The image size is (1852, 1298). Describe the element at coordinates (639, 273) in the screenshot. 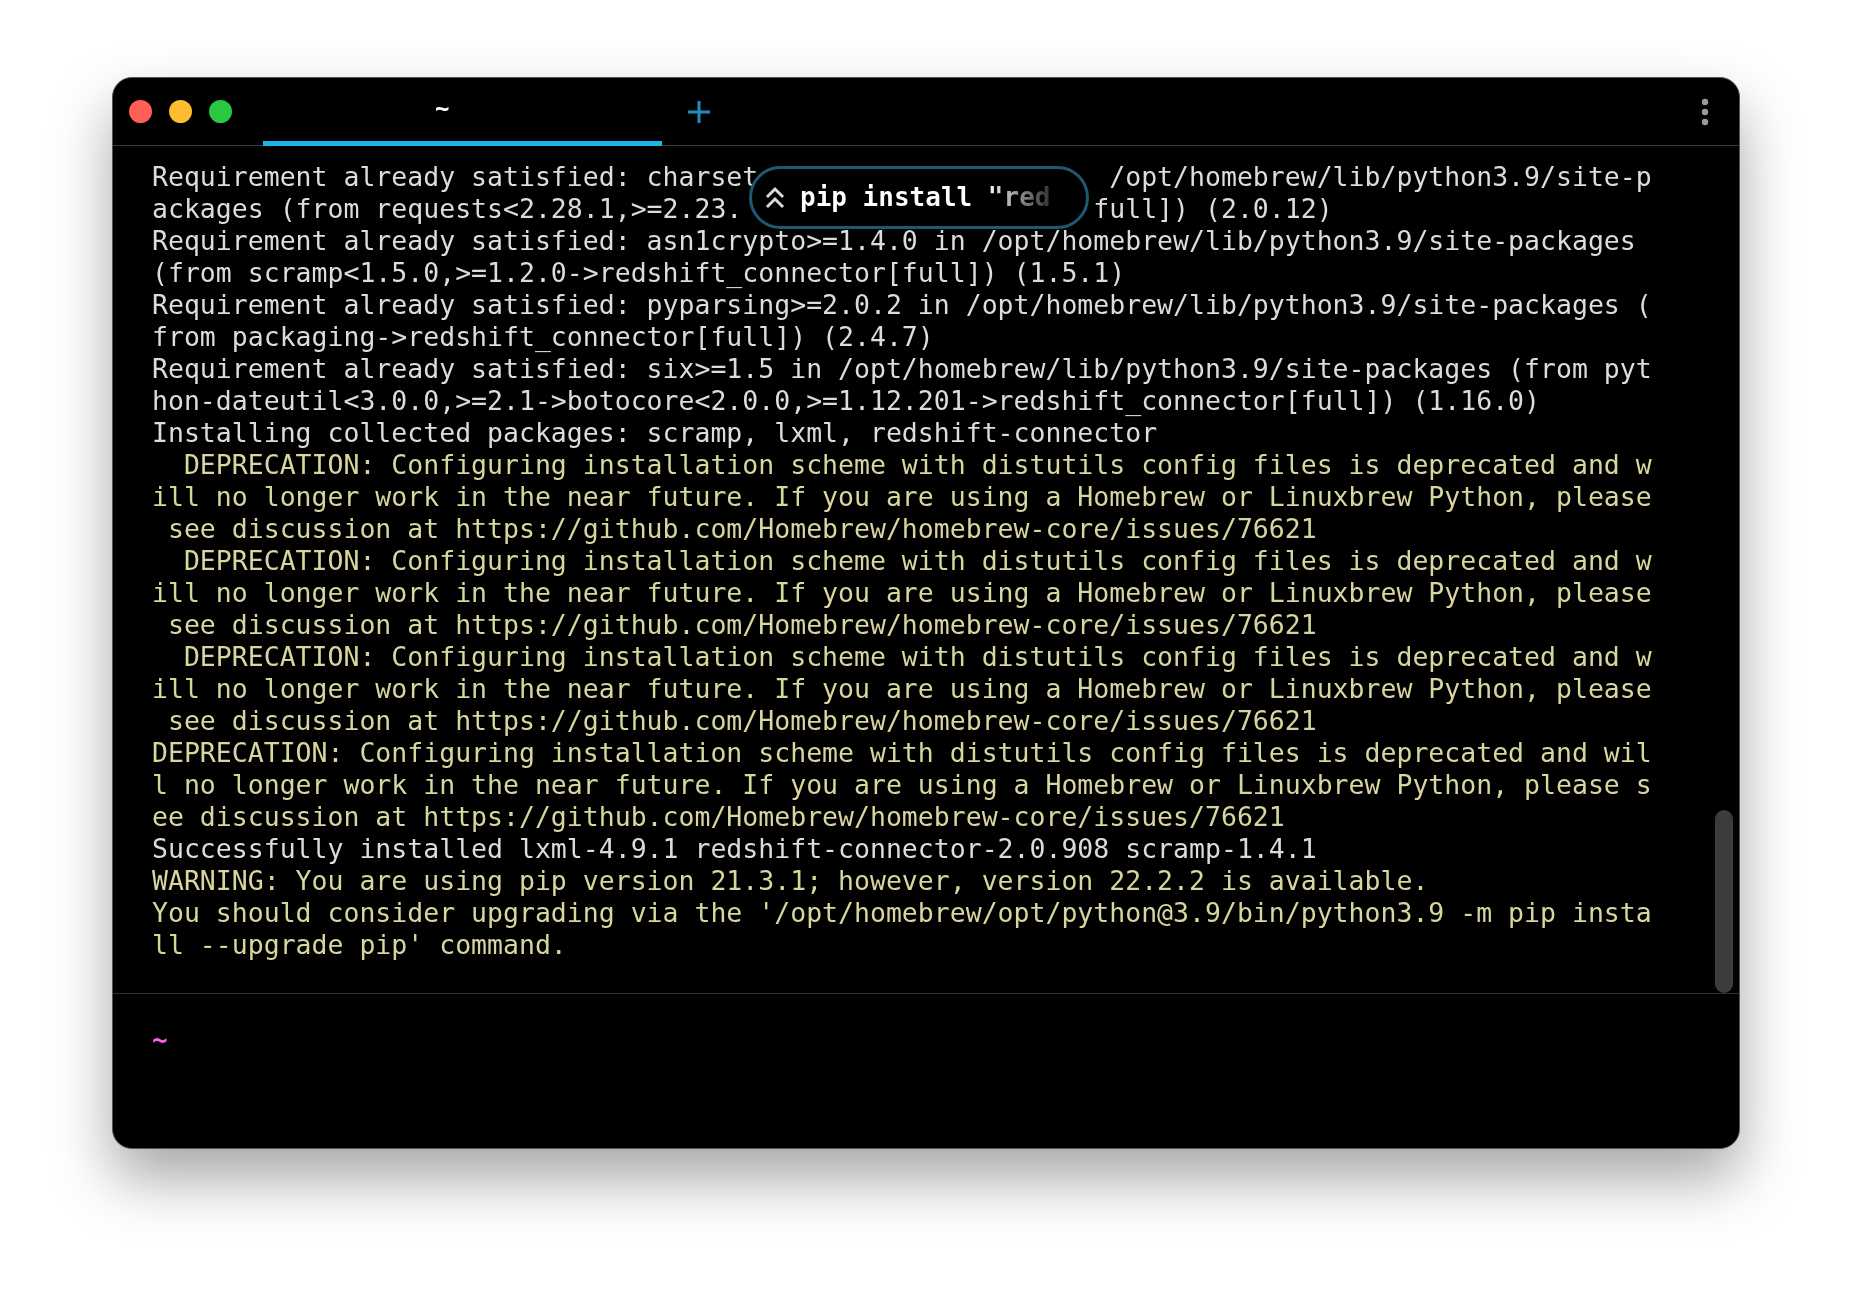

I see `output-text: (from scramp<1.5.0,>=1.2.0->redshift_connector[full]) (1.5.1)` at that location.